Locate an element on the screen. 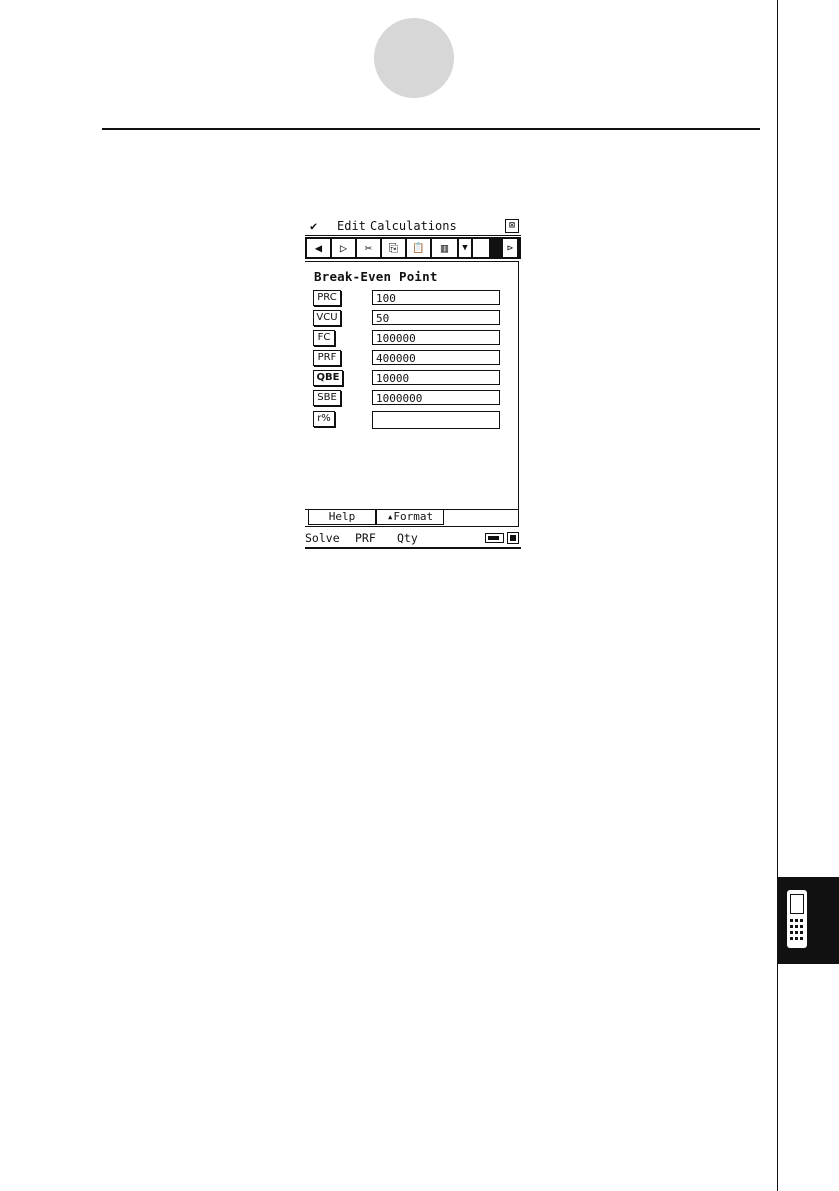 This screenshot has width=839, height=1191. tab-help: Help is located at coordinates (342, 517).